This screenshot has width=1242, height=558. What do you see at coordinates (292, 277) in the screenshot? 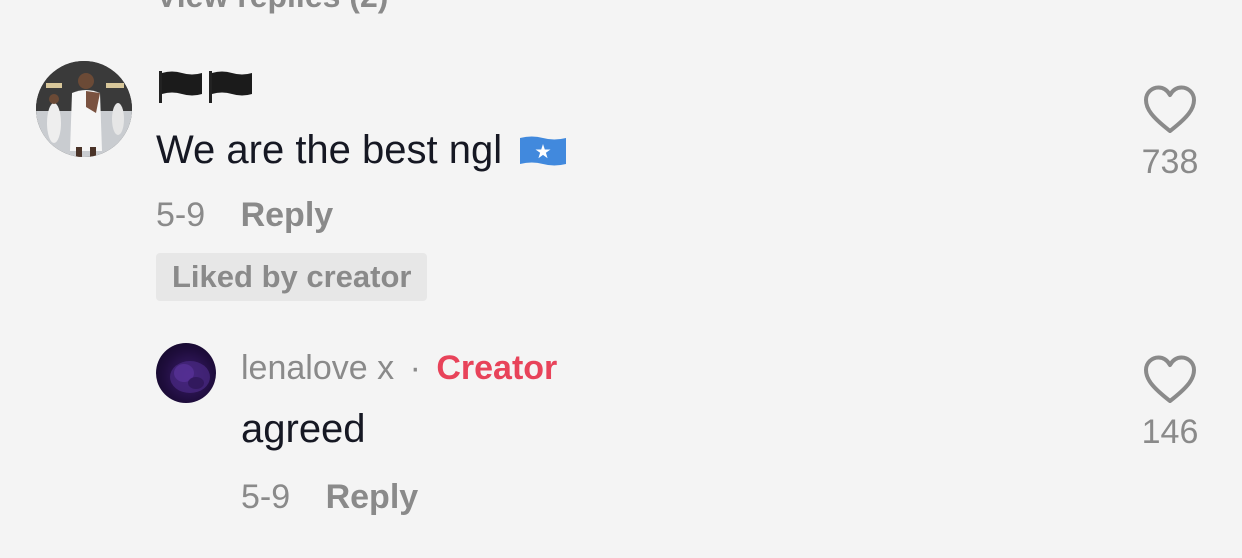
I see `liked-by-creator-badge: Liked by creator` at bounding box center [292, 277].